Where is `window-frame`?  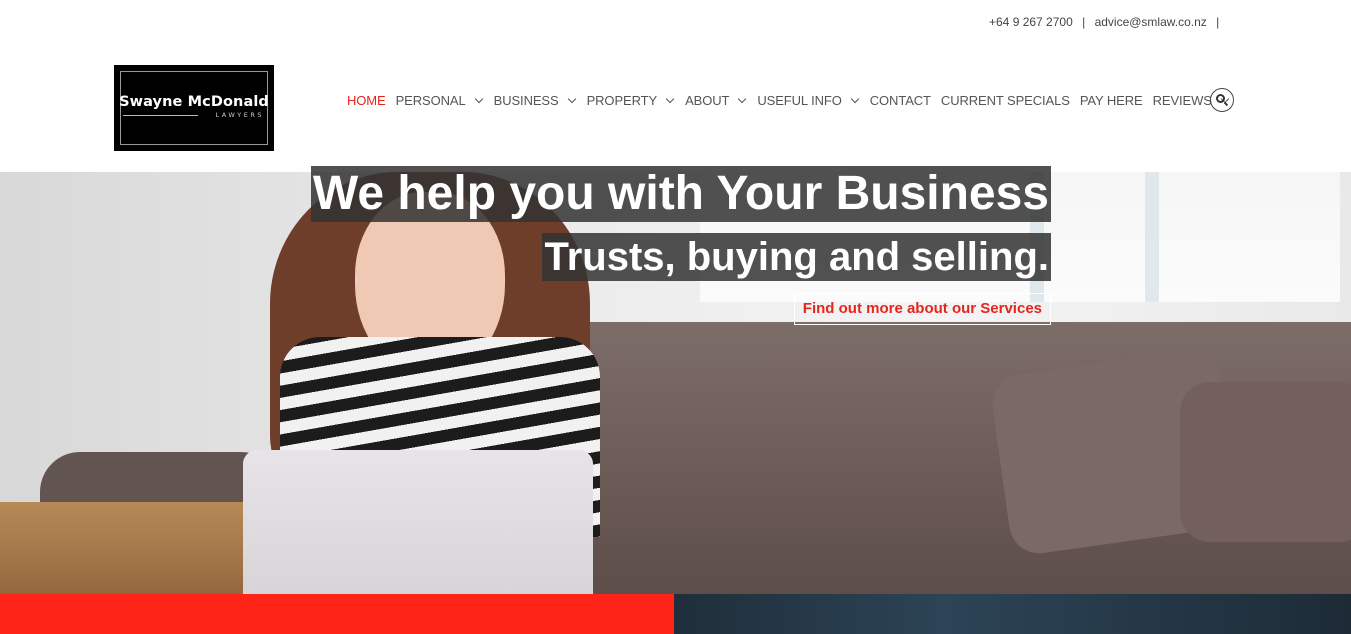 window-frame is located at coordinates (1152, 237).